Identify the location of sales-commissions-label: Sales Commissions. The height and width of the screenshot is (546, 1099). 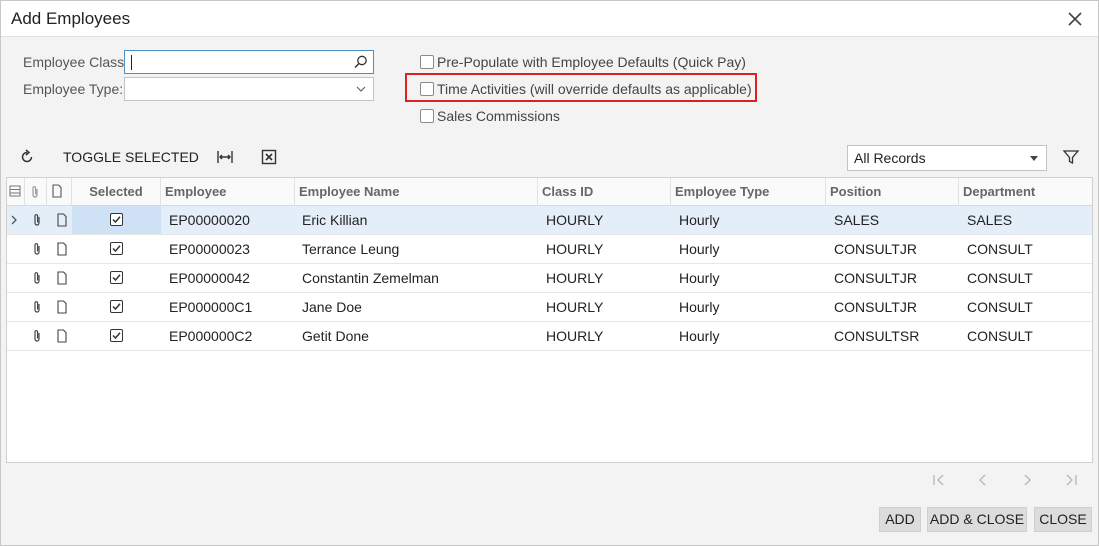
(498, 116).